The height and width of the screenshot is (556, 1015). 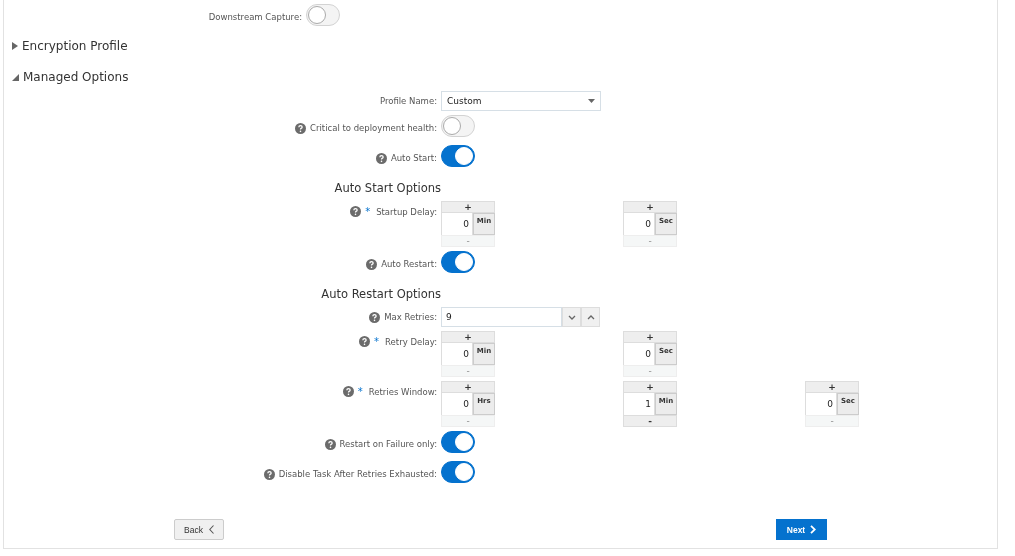 I want to click on decrement-button: -, so click(x=650, y=421).